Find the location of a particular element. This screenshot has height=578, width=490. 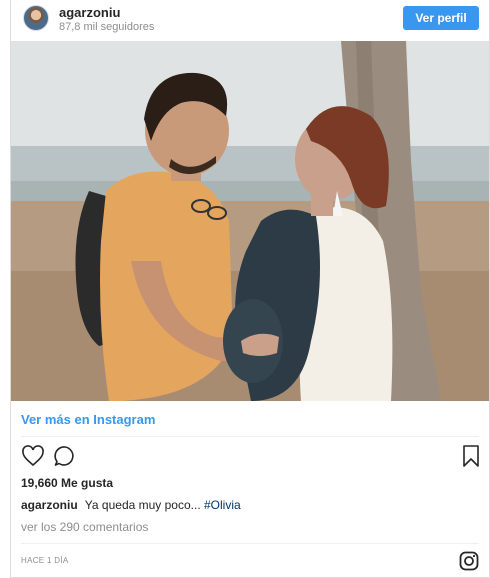

view-more-on-instagram-link: Ver más en Instagram is located at coordinates (88, 419).